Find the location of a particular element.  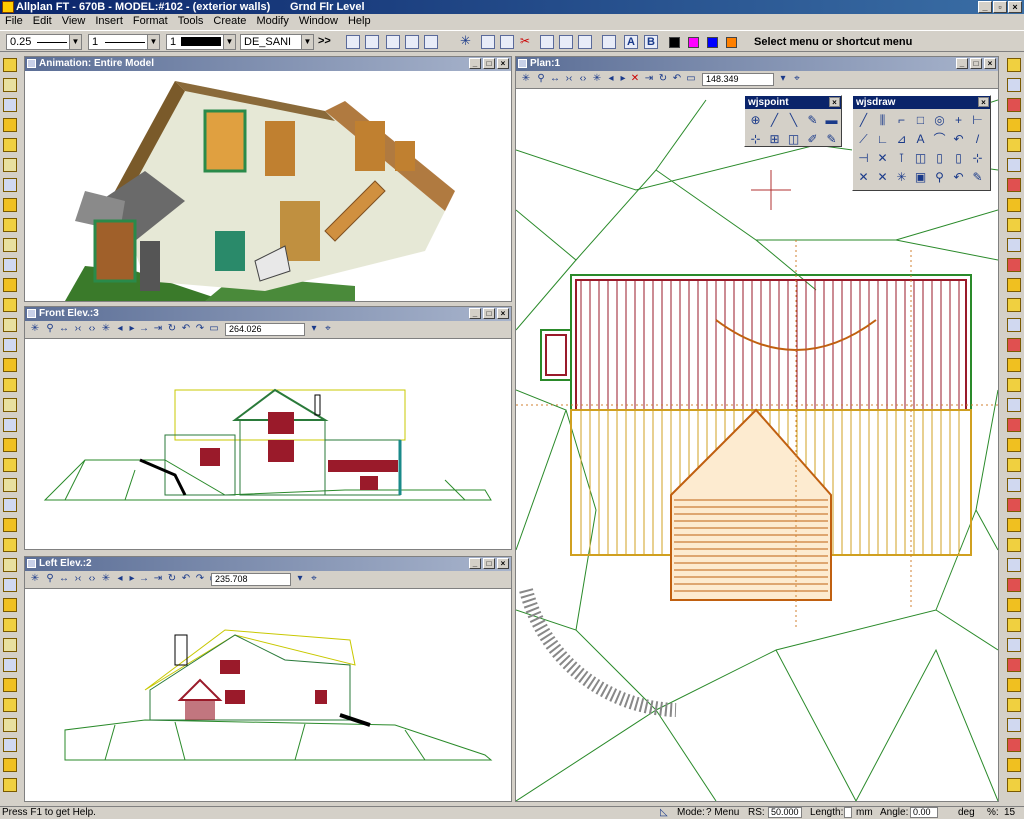

palette-tool-icon: ⌐ is located at coordinates (901, 120).